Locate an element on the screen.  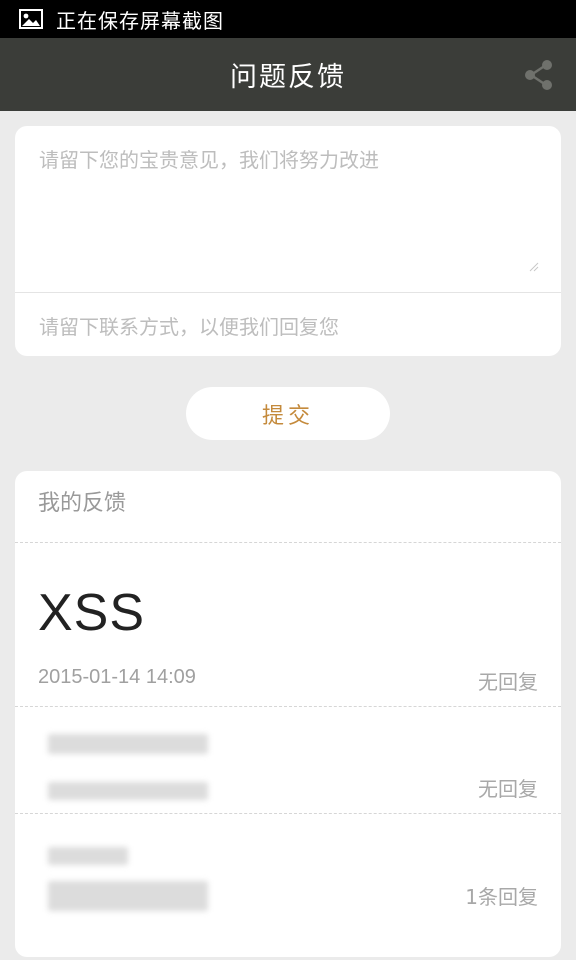
title-bar: 问题反馈 is located at coordinates (288, 74).